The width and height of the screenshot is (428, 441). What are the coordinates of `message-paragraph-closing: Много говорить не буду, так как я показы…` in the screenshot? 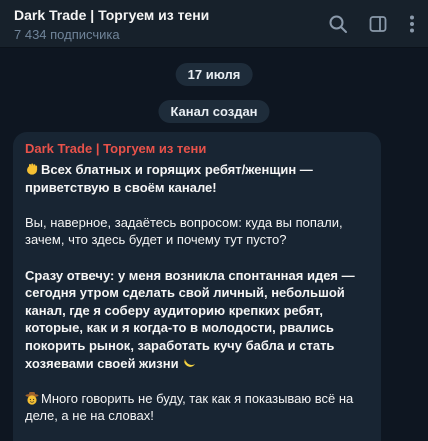 It's located at (197, 407).